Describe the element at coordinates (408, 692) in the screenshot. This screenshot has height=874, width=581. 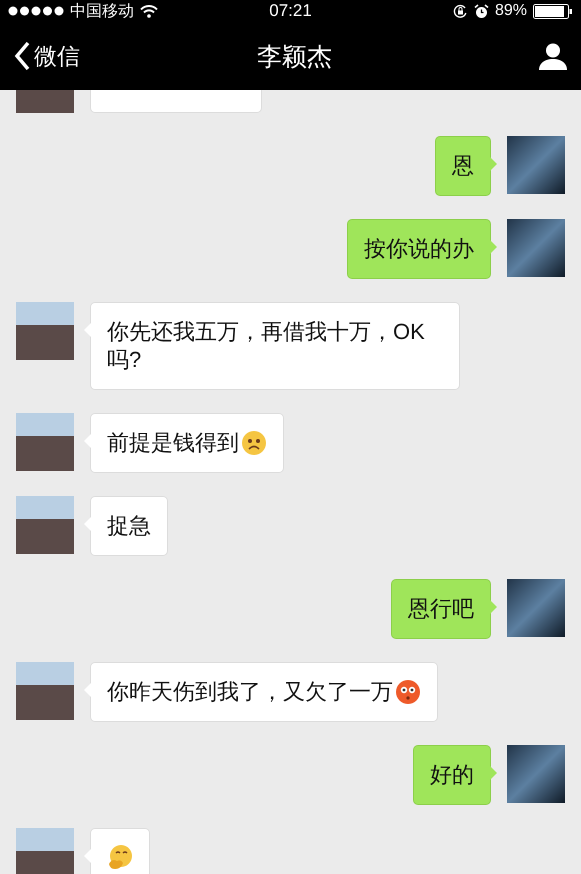
I see `flushed-face-icon` at that location.